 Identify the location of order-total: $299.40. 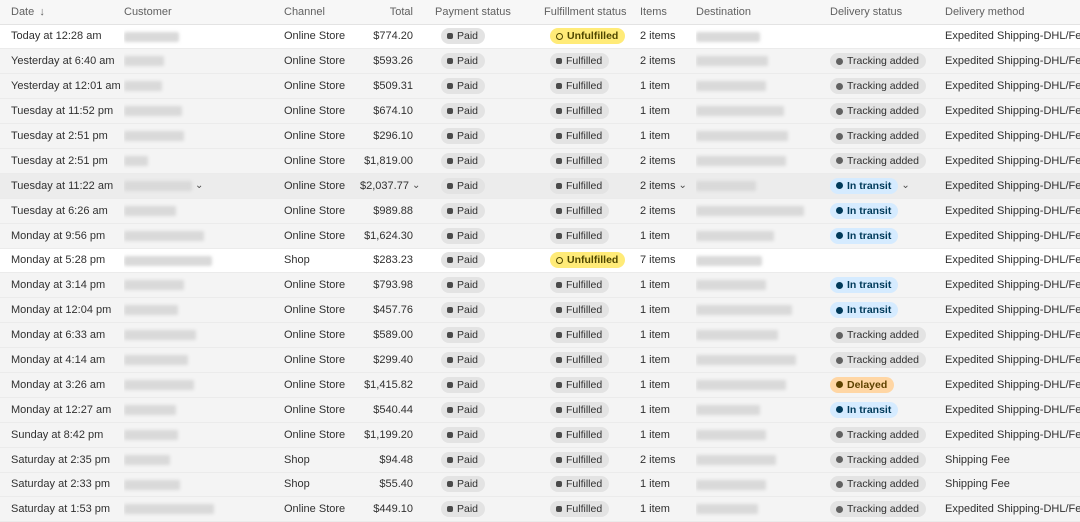
(393, 360).